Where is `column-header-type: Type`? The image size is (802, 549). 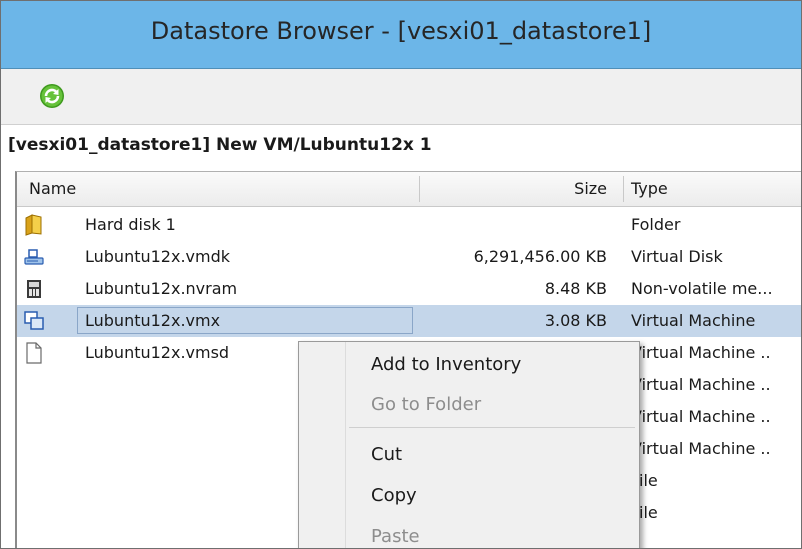
column-header-type: Type is located at coordinates (712, 189).